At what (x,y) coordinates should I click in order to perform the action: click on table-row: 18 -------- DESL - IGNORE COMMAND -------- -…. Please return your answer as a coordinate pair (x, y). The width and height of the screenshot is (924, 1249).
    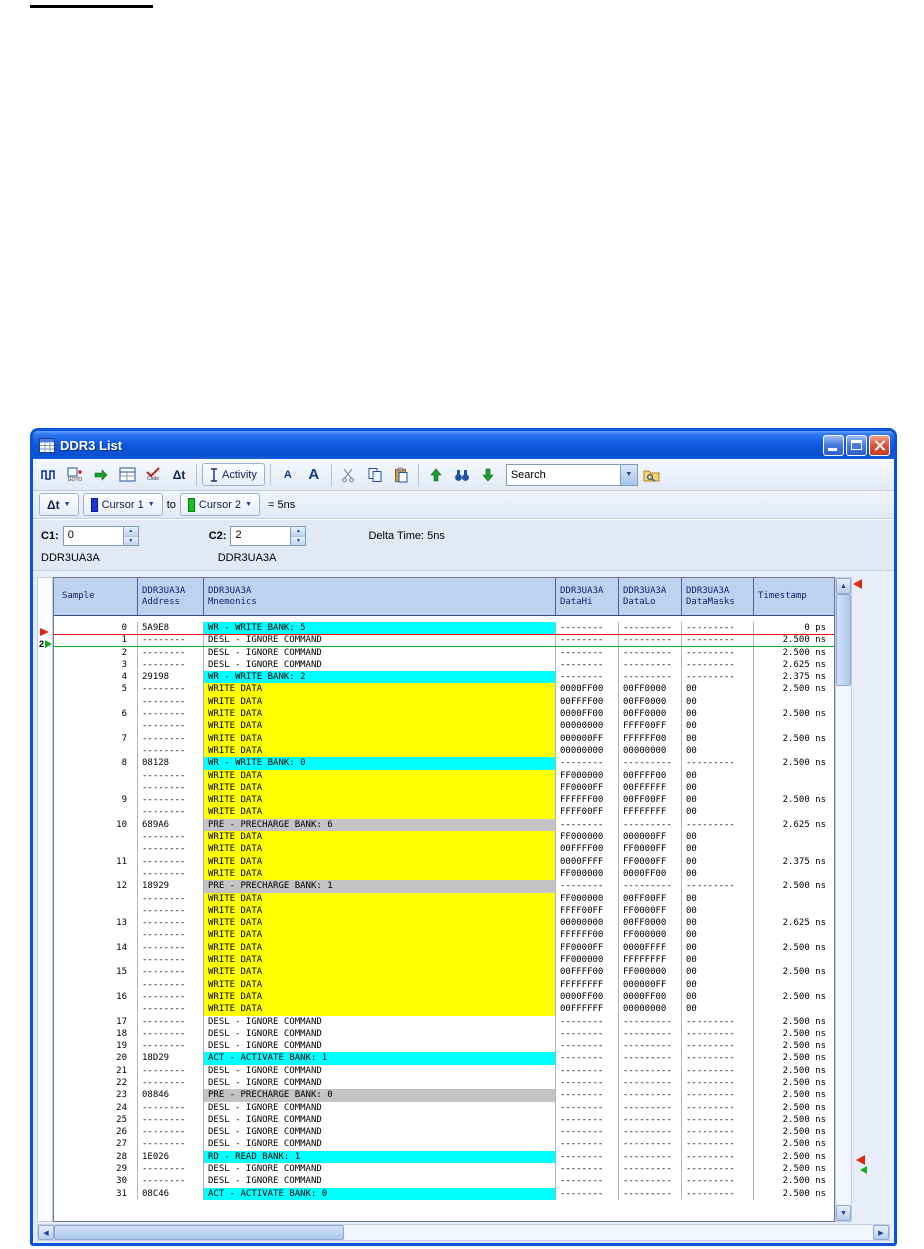
    Looking at the image, I should click on (444, 1034).